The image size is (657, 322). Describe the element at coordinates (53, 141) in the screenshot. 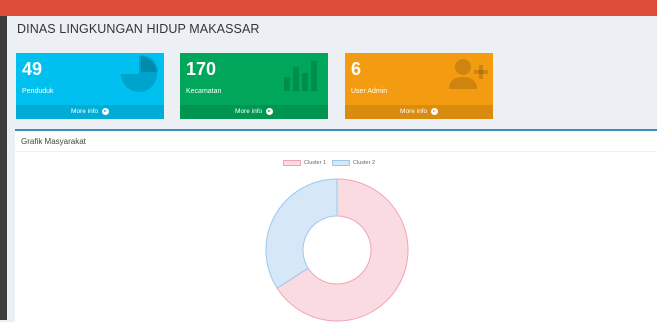

I see `chart-panel-title: Grafik Masyarakat` at that location.